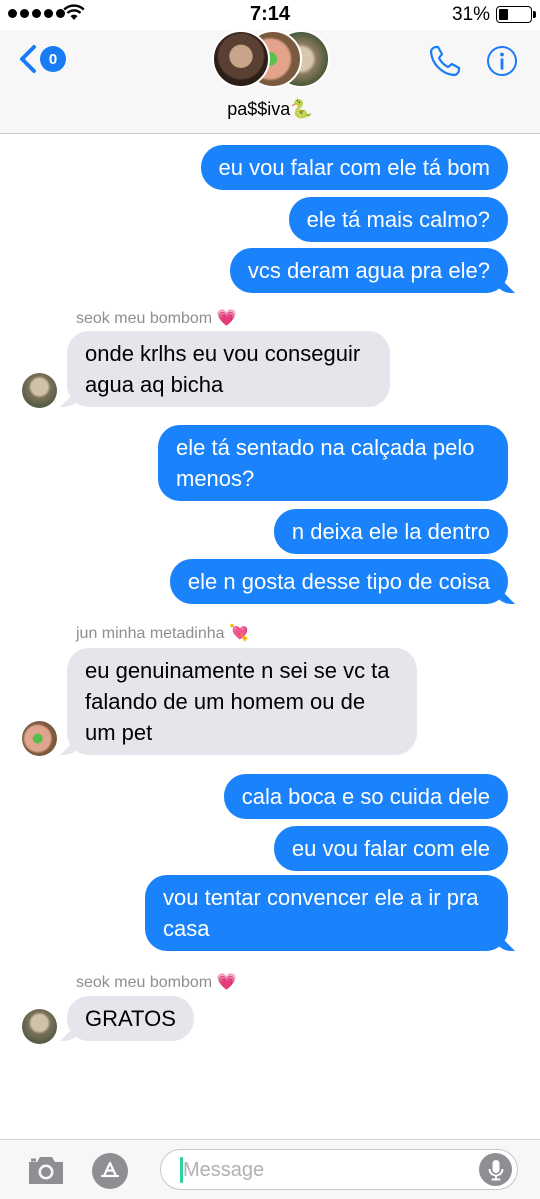  Describe the element at coordinates (270, 15) in the screenshot. I see `status-bar: 7:14 31%` at that location.